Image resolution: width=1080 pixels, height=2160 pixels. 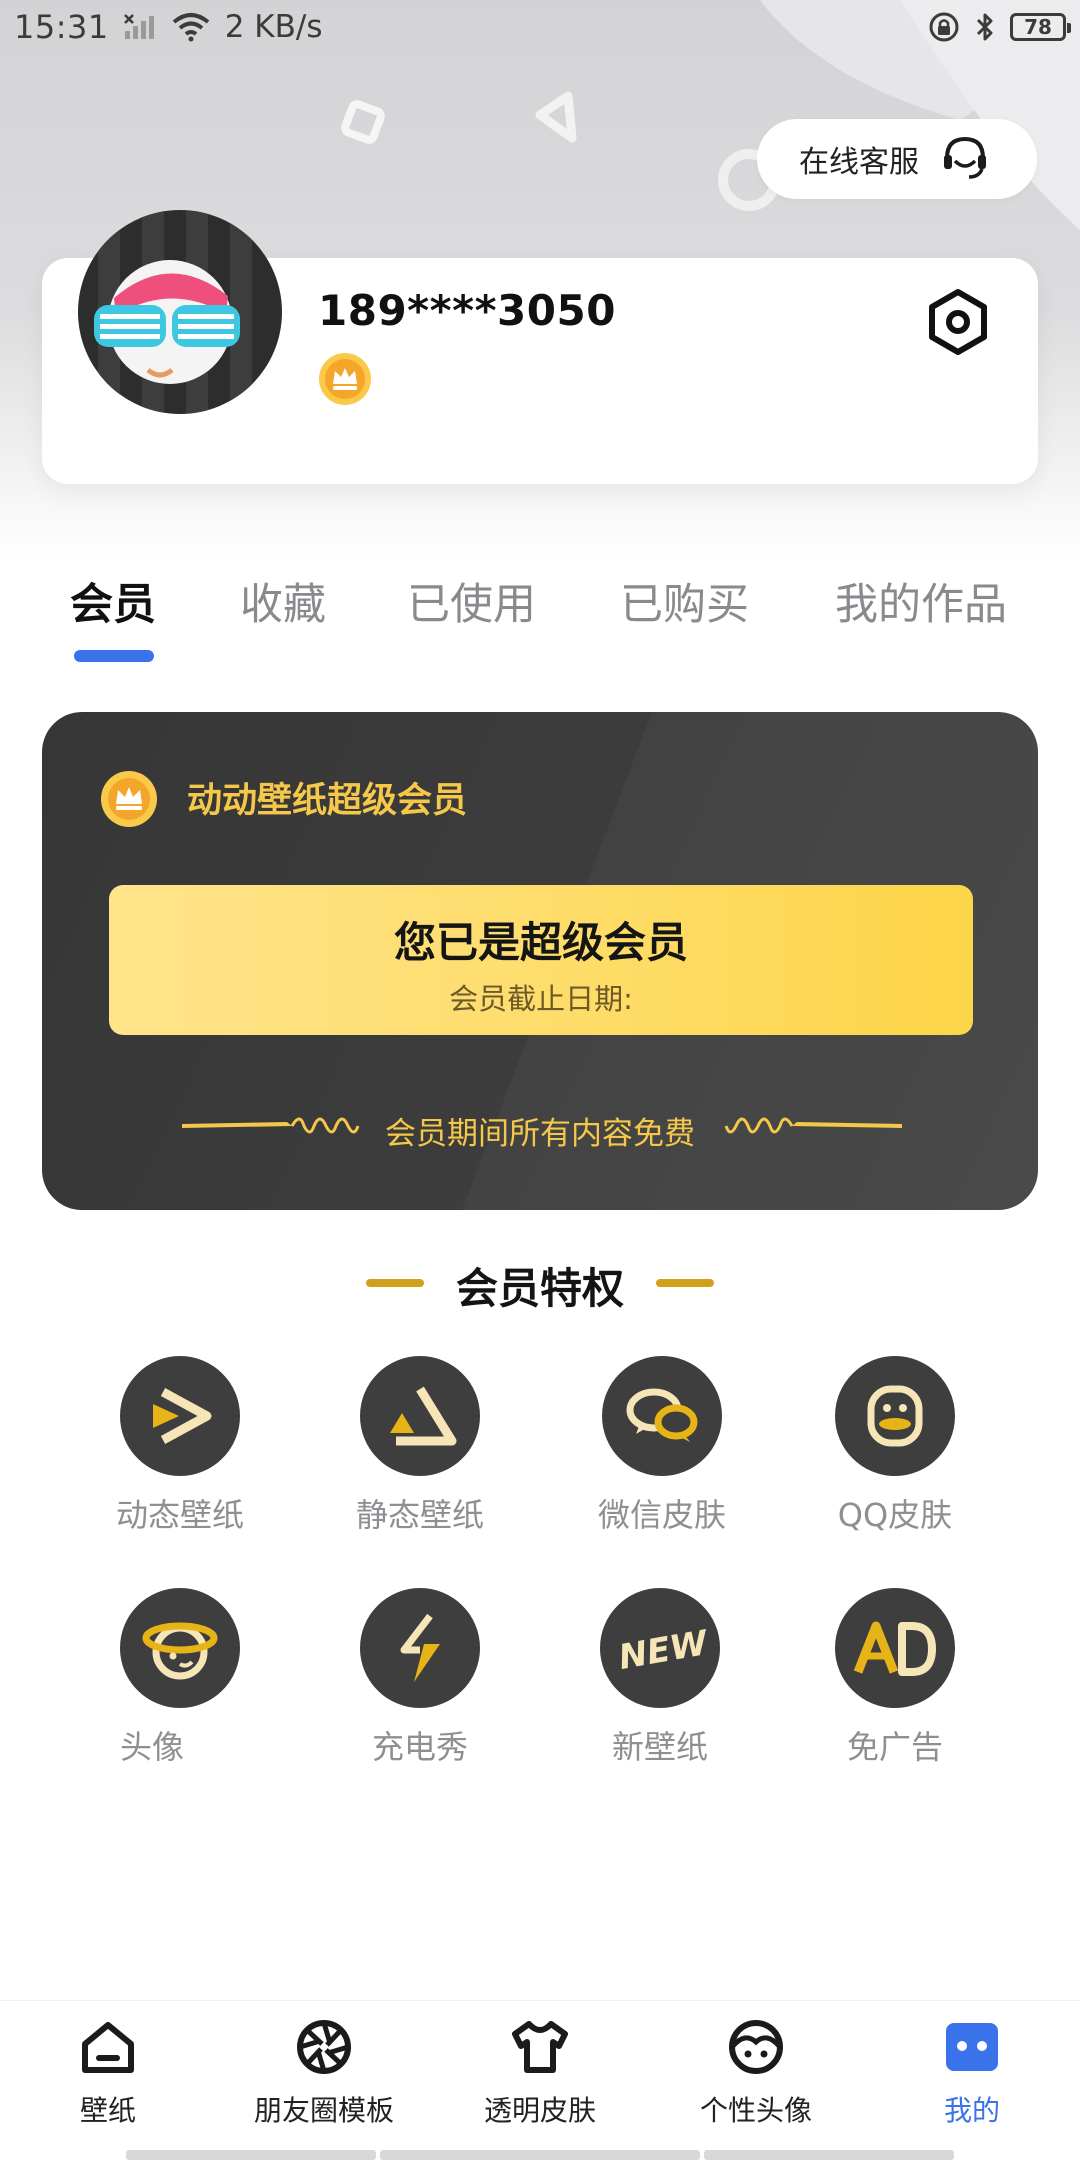 What do you see at coordinates (540, 1134) in the screenshot?
I see `member-footer-text: 会员期间所有内容免费` at bounding box center [540, 1134].